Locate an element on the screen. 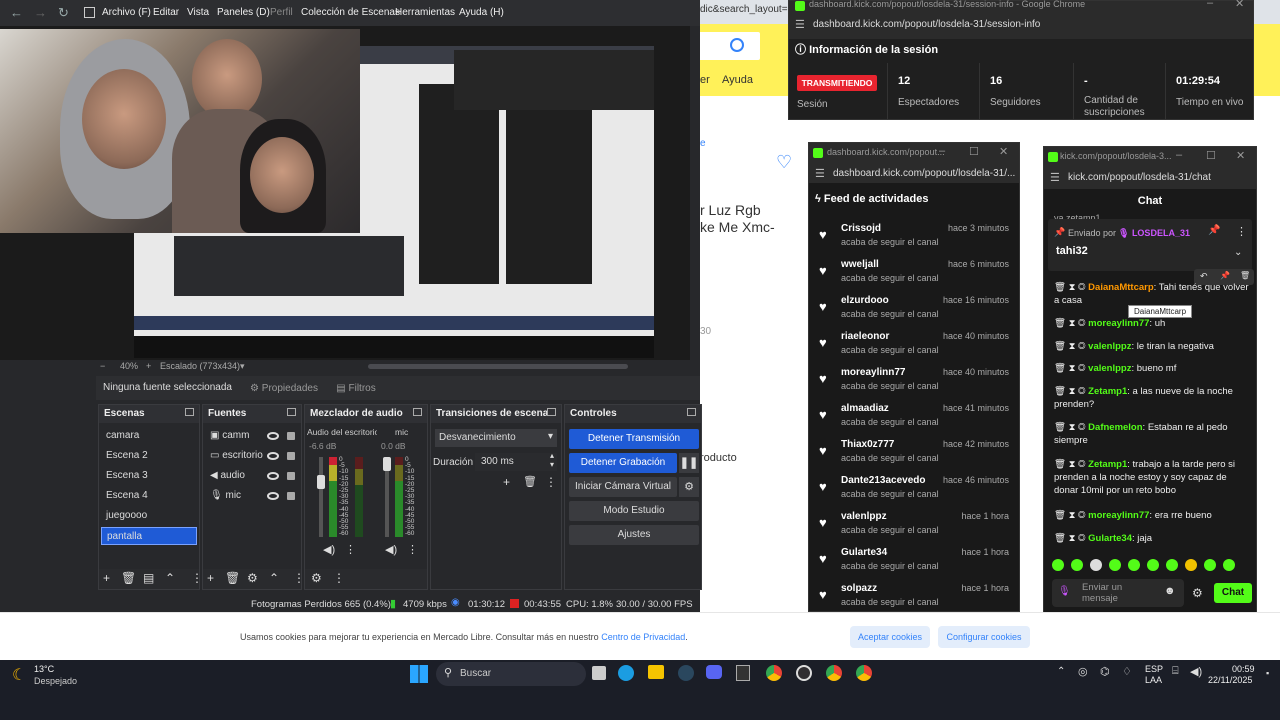 The height and width of the screenshot is (720, 1280). menu-editar: Editar is located at coordinates (166, 12).